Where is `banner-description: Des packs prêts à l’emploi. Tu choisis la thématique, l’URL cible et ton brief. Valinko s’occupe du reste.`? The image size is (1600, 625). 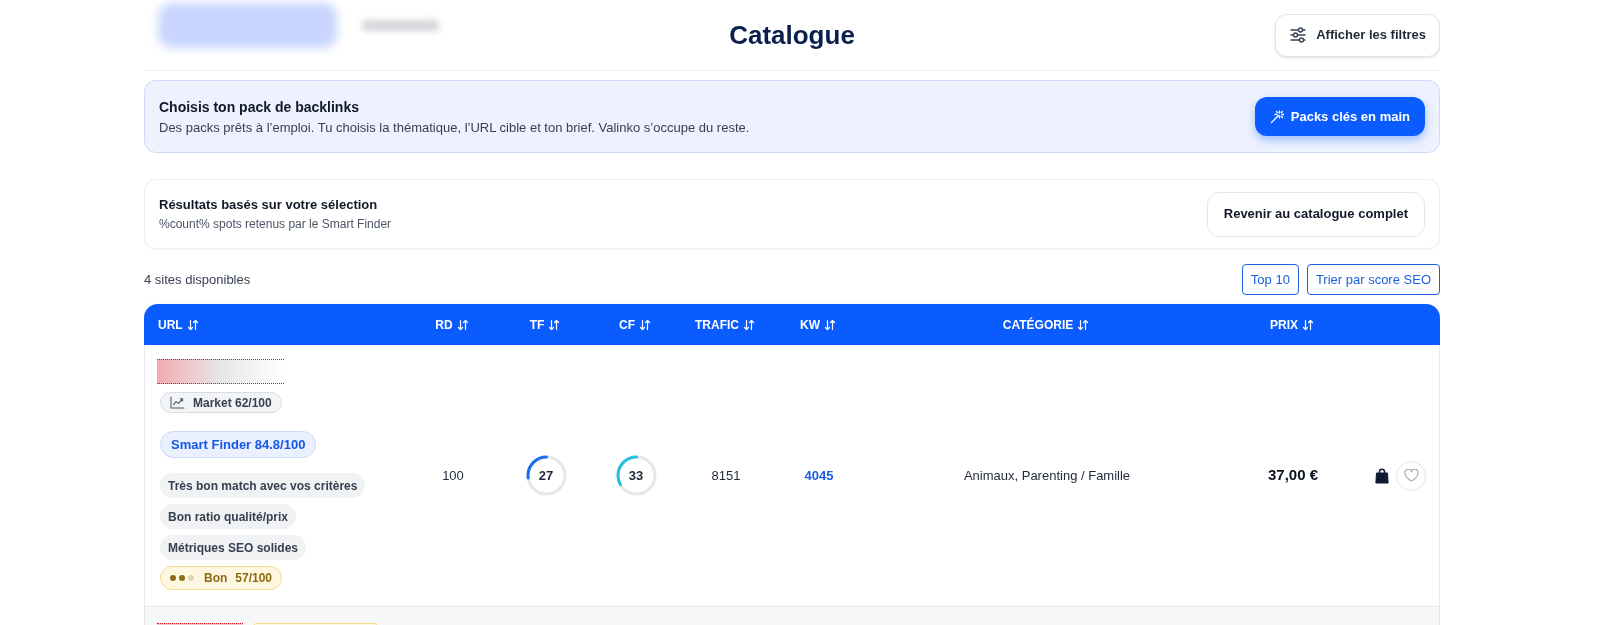
banner-description: Des packs prêts à l’emploi. Tu choisis la thématique, l’URL cible et ton brief. Valinko s’occupe du reste. is located at coordinates (454, 127).